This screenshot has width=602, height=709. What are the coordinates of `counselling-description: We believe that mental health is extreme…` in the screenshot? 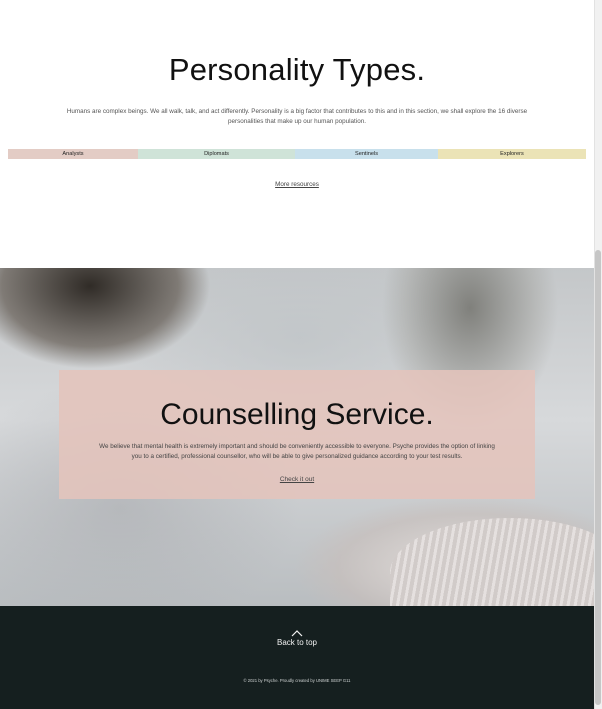 It's located at (297, 451).